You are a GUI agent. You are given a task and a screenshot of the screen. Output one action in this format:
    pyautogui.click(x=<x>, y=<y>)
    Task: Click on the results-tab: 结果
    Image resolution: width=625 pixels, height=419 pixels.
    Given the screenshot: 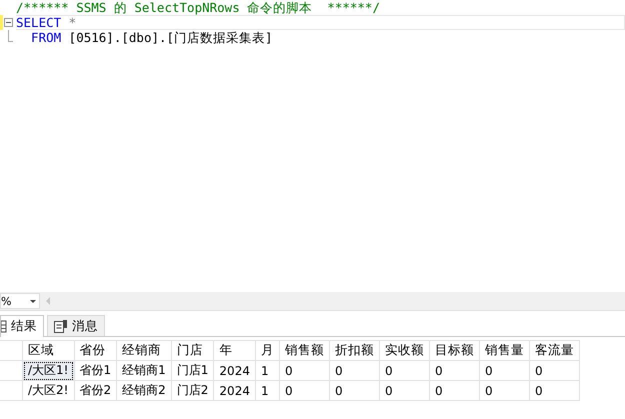 What is the action you would take?
    pyautogui.click(x=22, y=326)
    